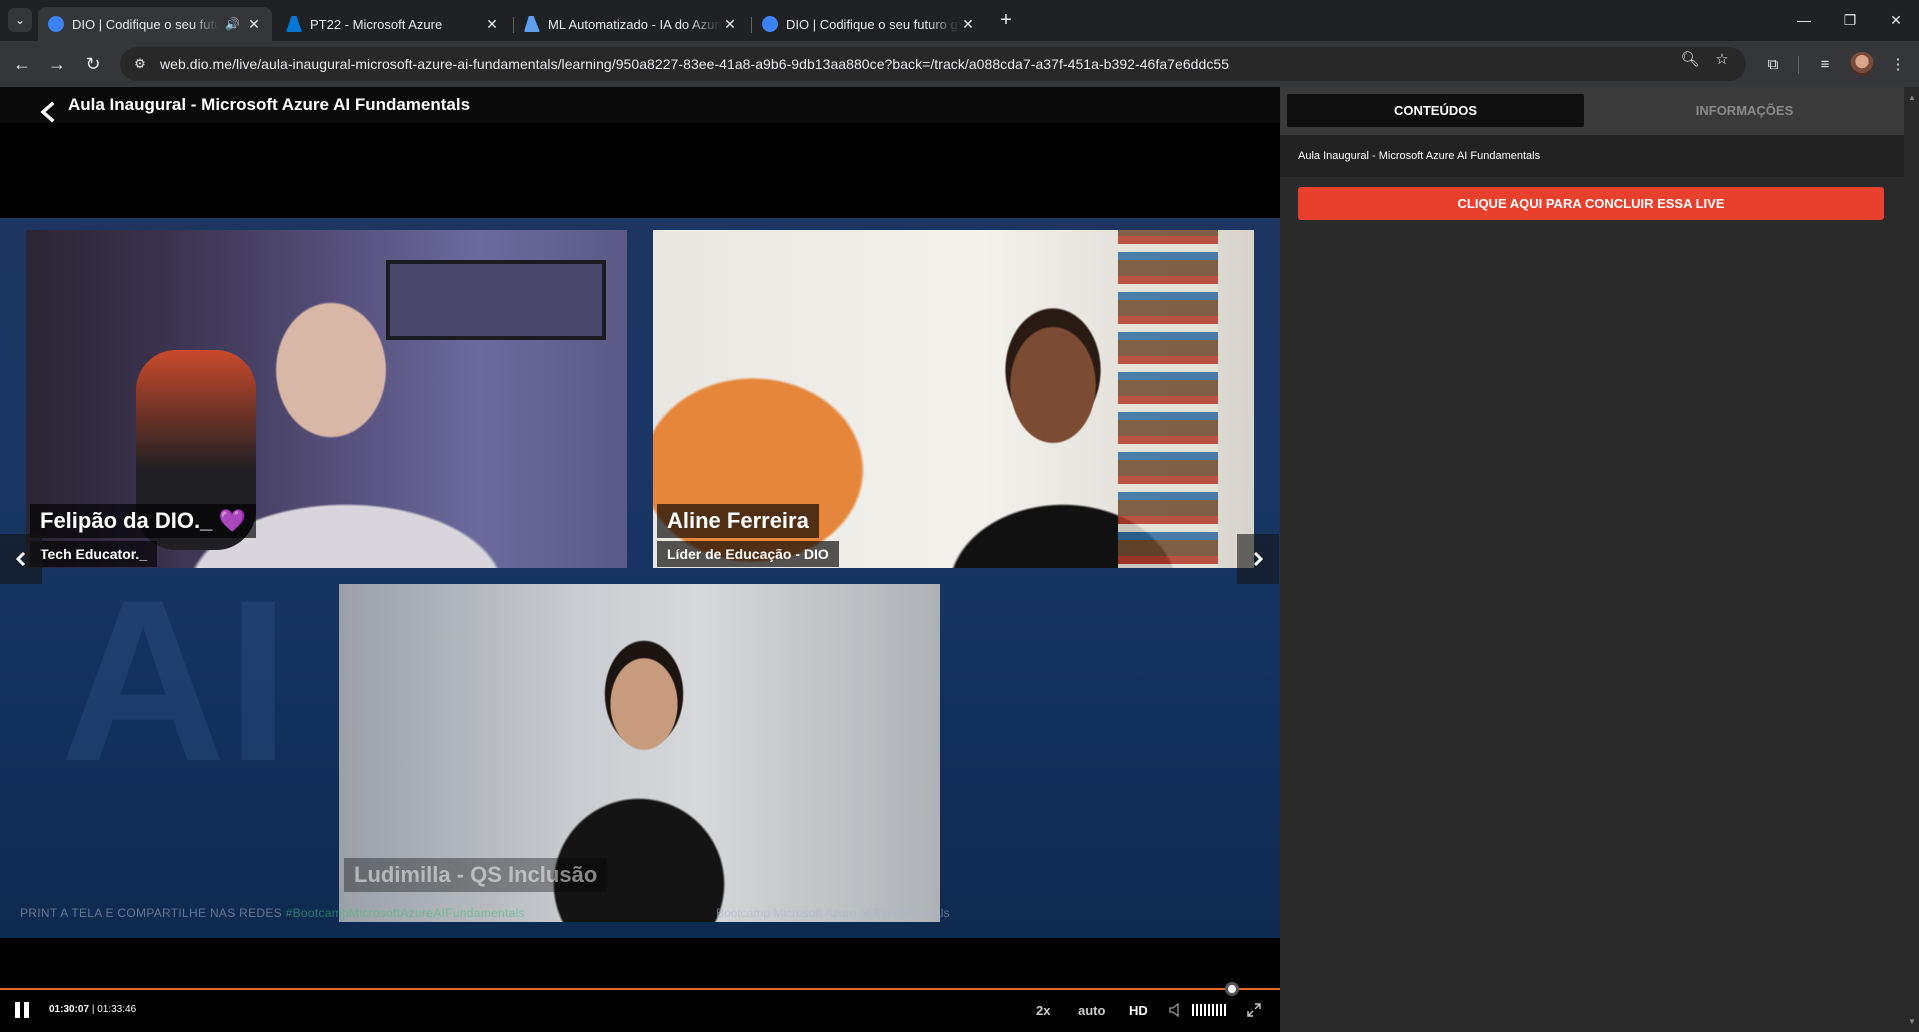  What do you see at coordinates (1825, 64) in the screenshot?
I see `media-control-icon: ≡` at bounding box center [1825, 64].